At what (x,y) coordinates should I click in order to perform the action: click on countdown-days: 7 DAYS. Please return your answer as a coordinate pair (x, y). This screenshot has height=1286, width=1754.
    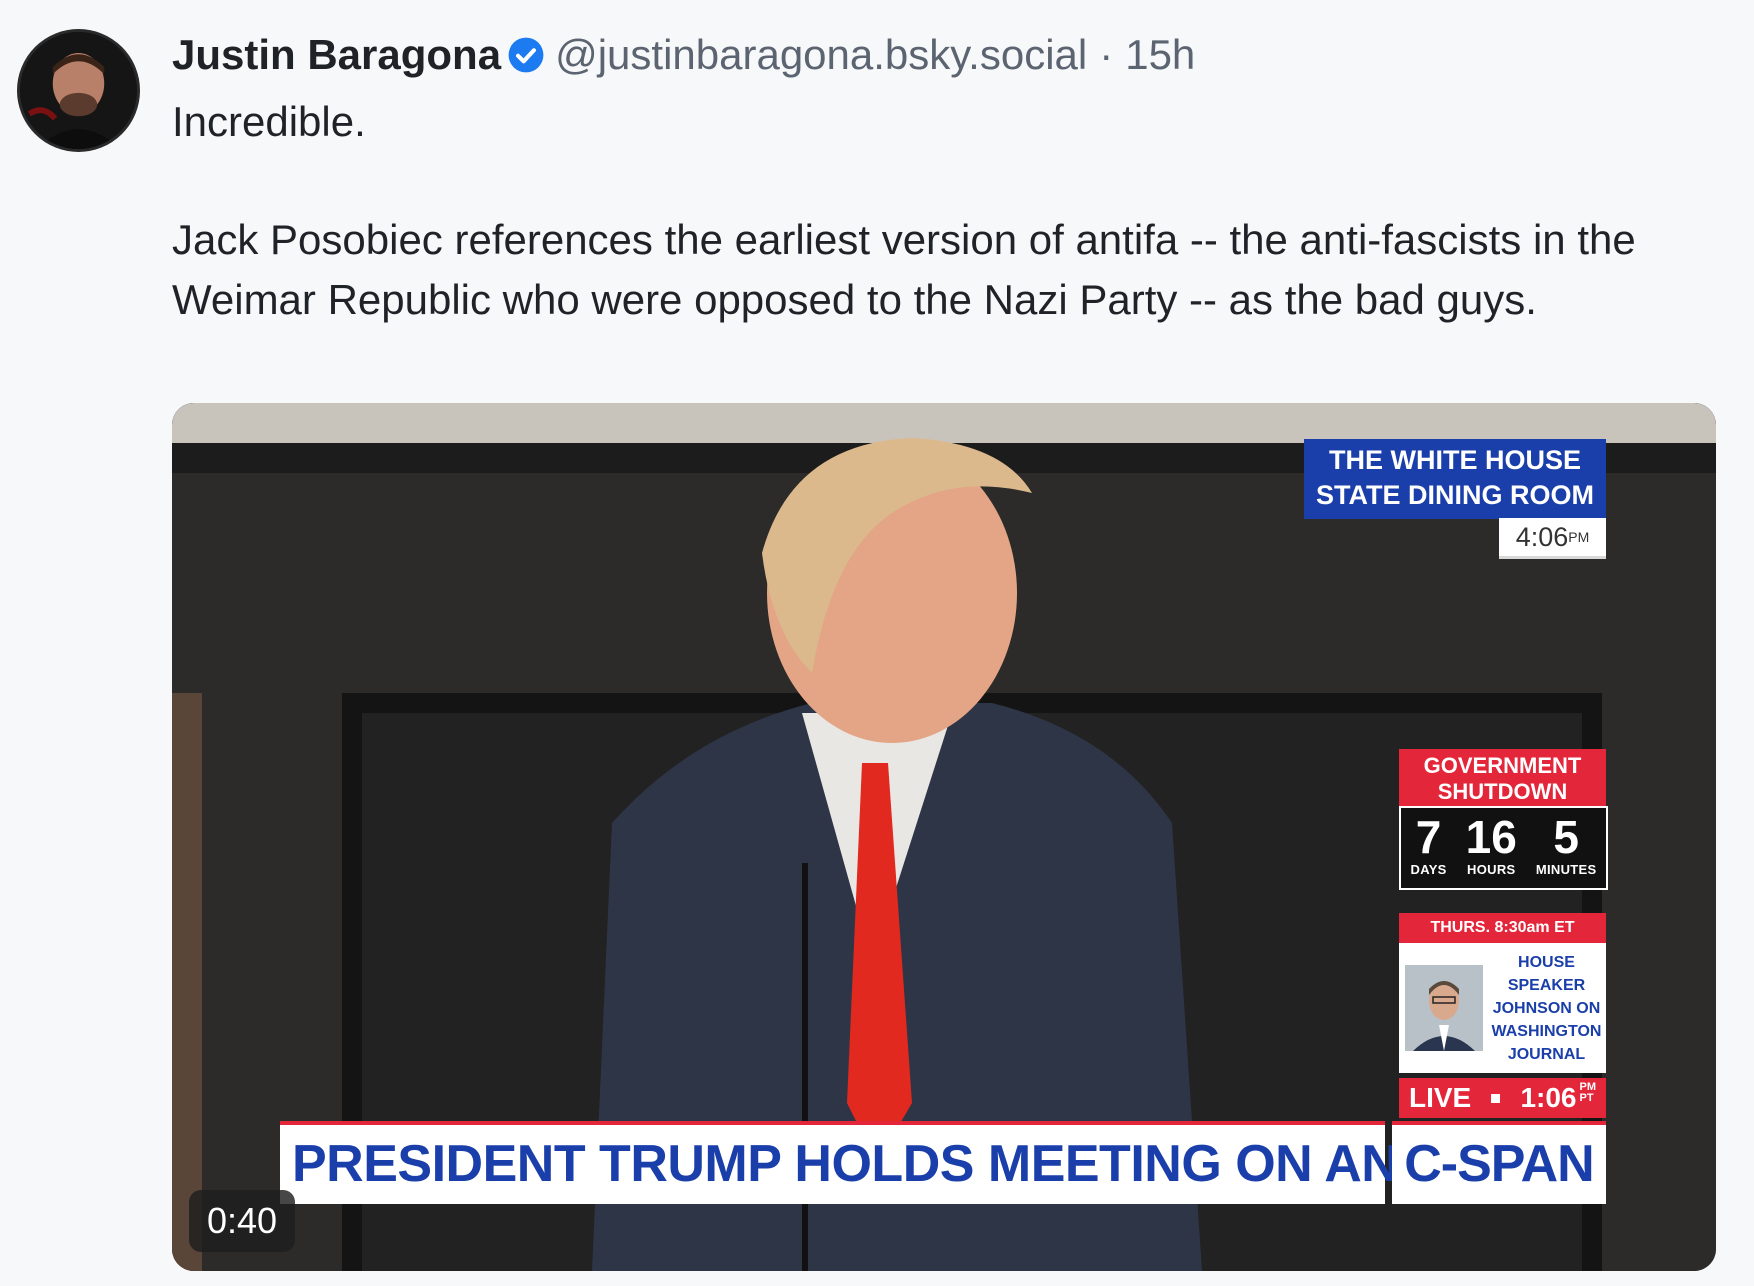
    Looking at the image, I should click on (1429, 843).